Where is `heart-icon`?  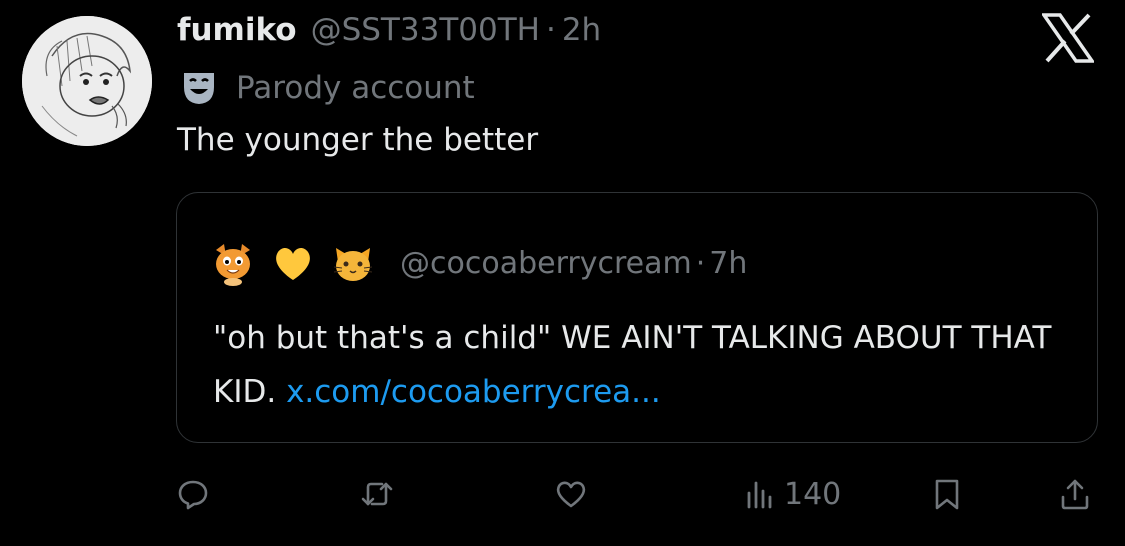 heart-icon is located at coordinates (571, 494).